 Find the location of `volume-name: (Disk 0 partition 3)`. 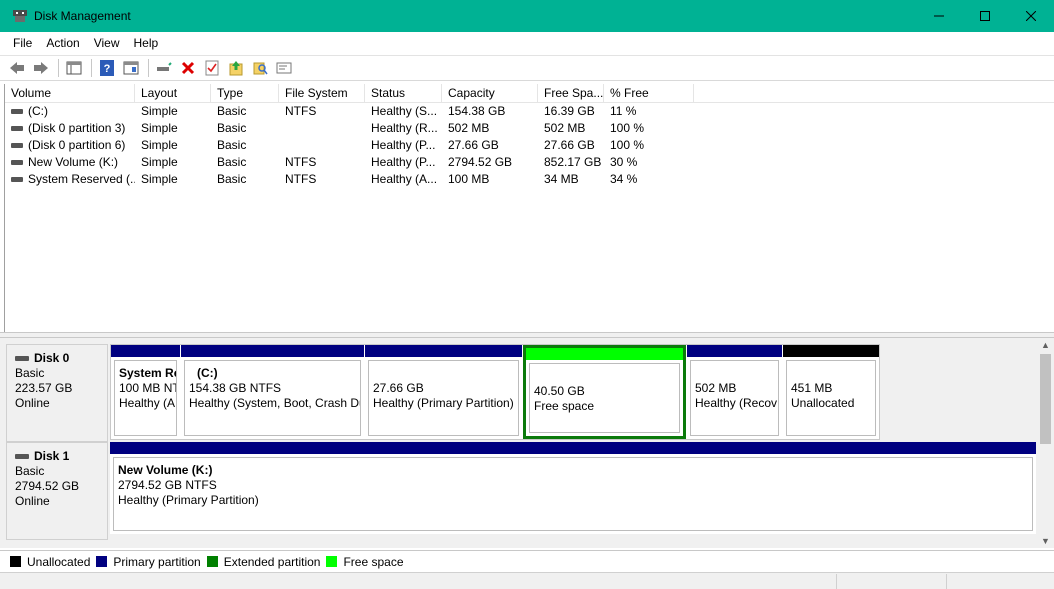

volume-name: (Disk 0 partition 3) is located at coordinates (77, 128).